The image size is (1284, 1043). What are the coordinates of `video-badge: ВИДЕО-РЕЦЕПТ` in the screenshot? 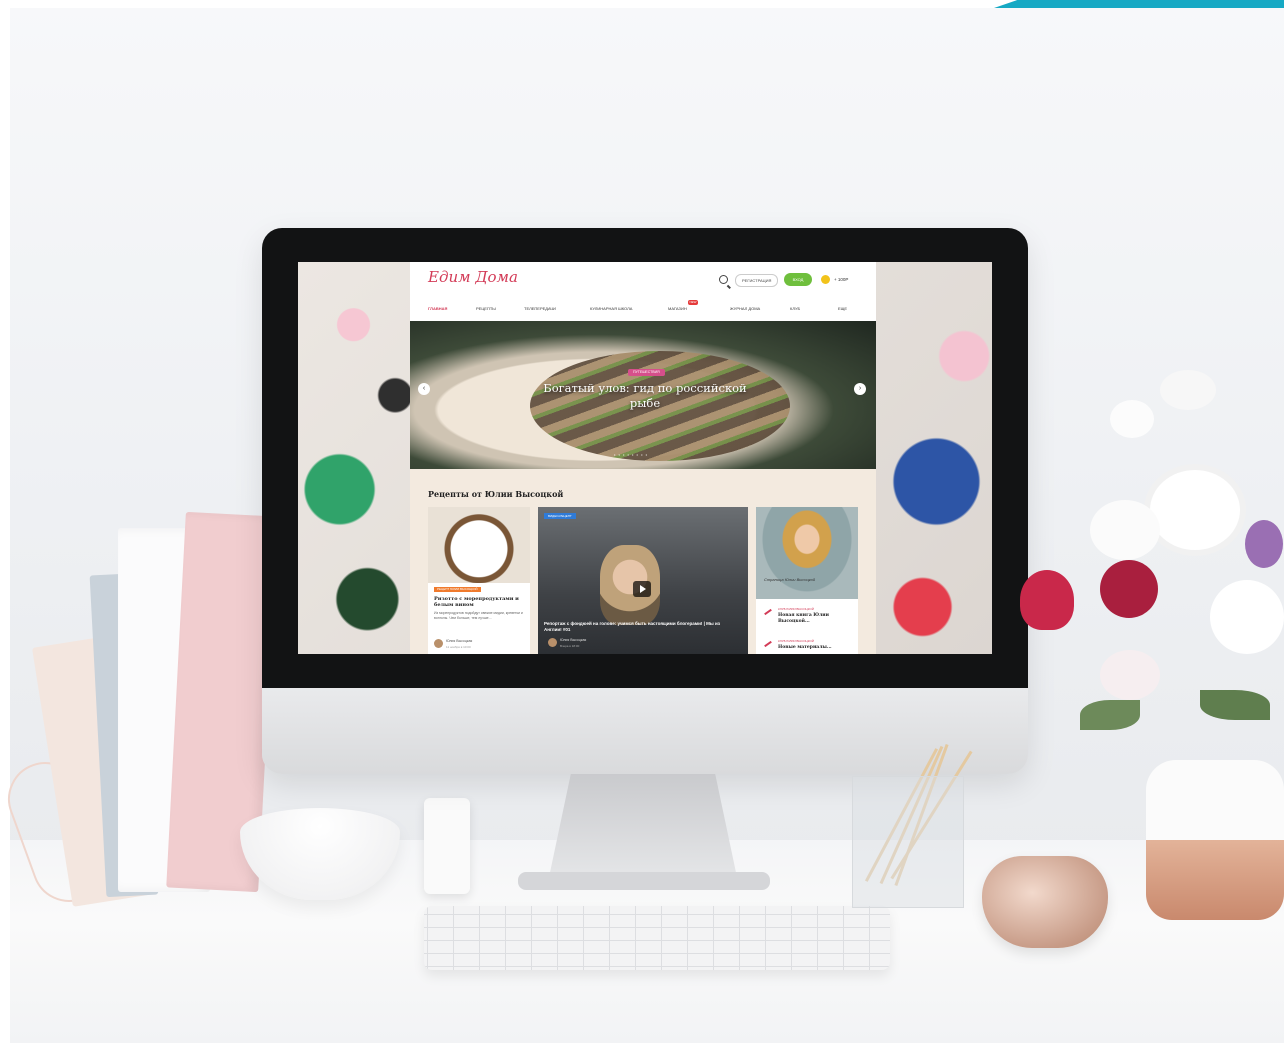 It's located at (560, 516).